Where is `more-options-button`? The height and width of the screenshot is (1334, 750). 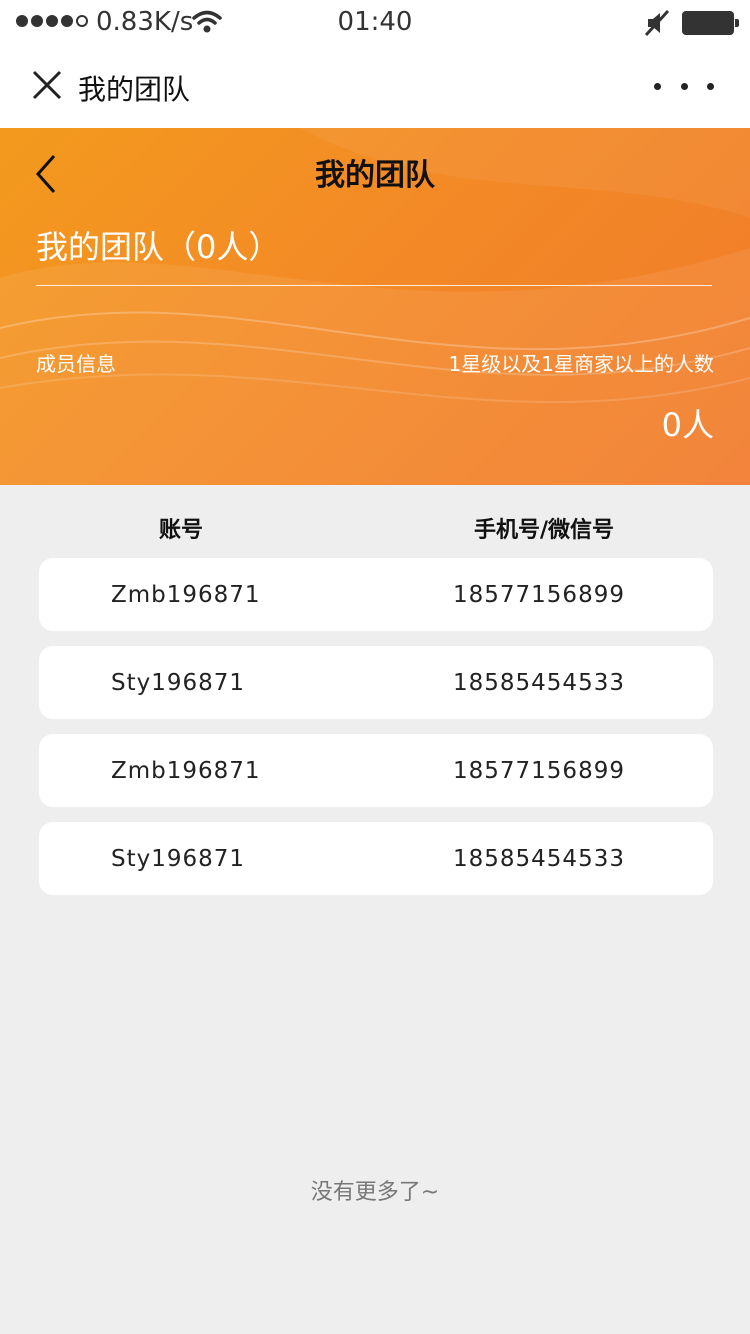 more-options-button is located at coordinates (684, 86).